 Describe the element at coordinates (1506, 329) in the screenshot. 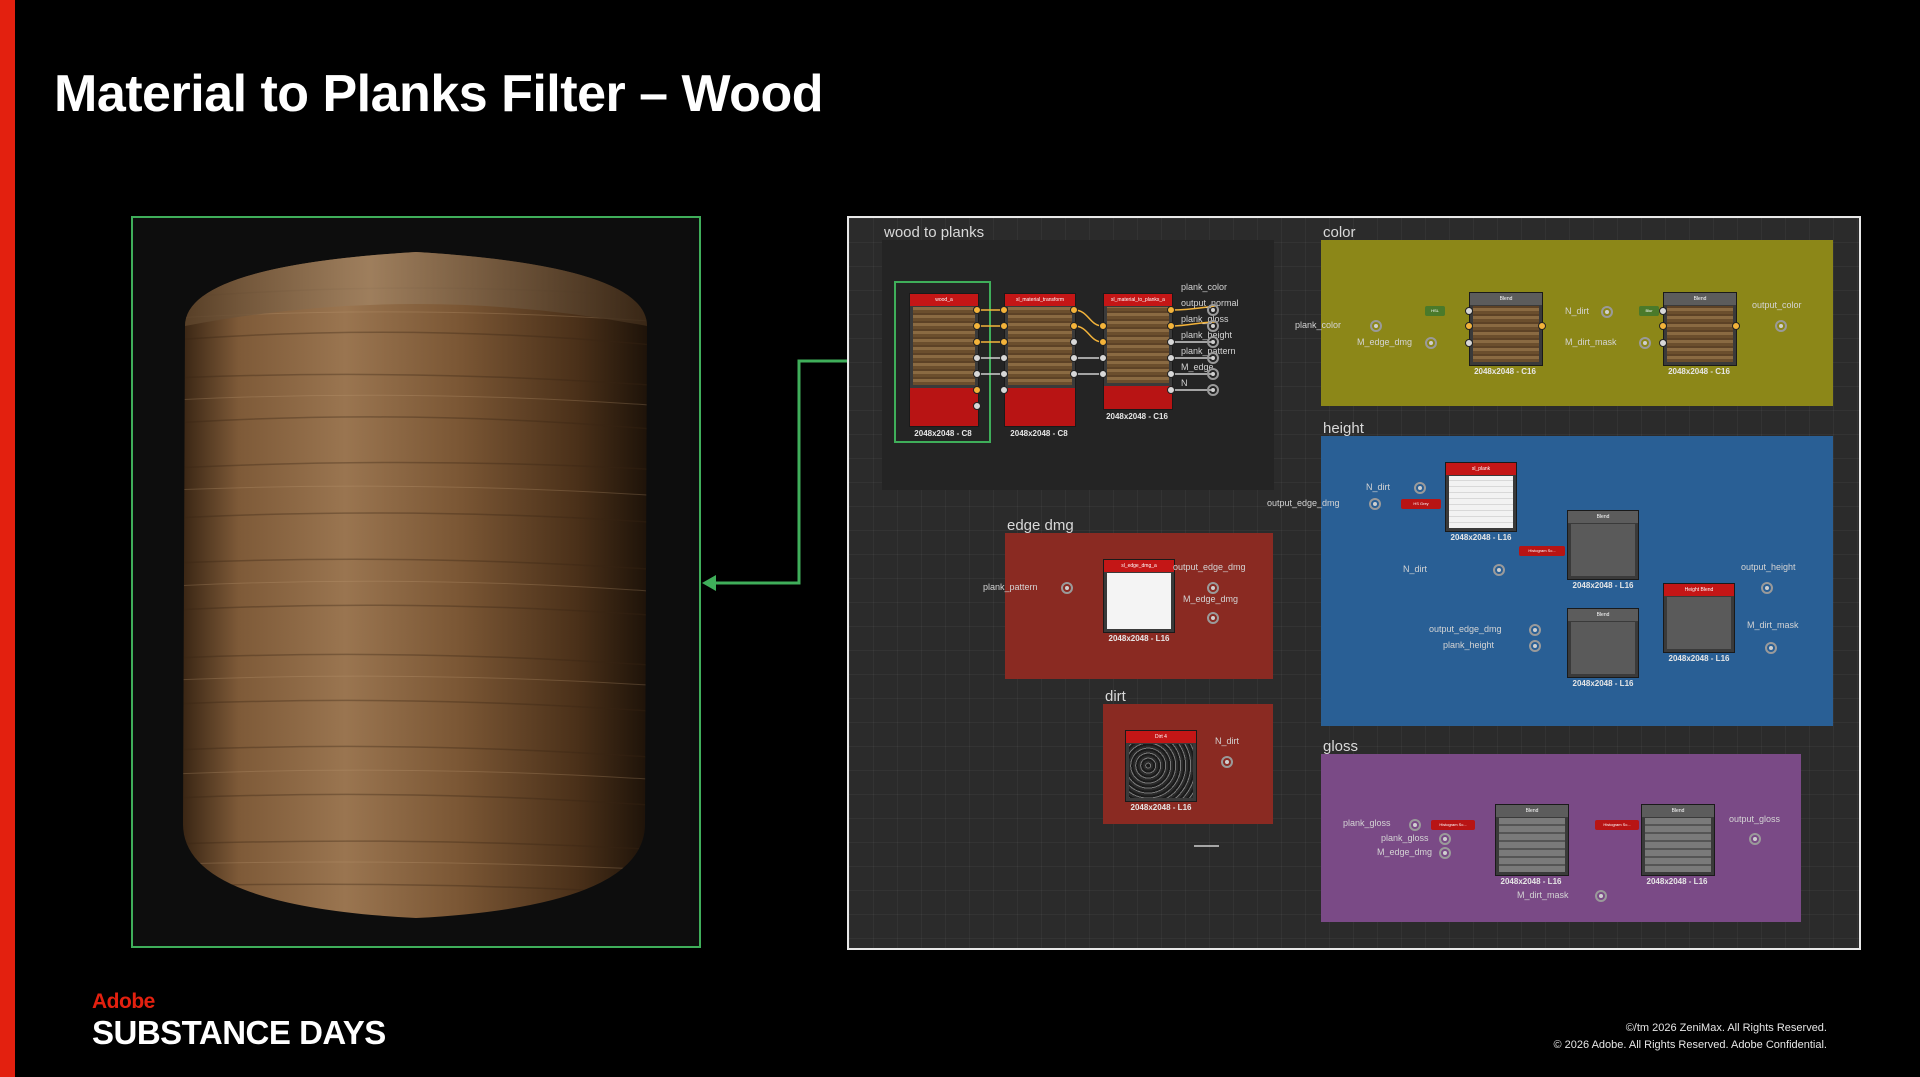

I see `node-blend-color-1: Blend` at that location.